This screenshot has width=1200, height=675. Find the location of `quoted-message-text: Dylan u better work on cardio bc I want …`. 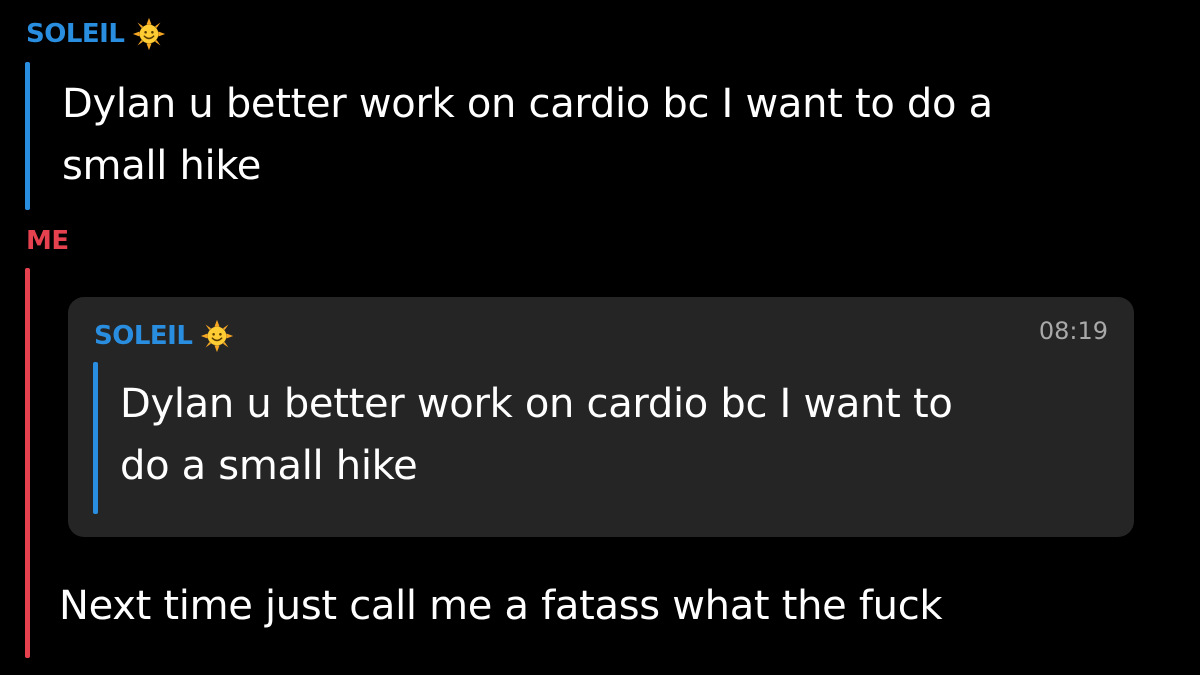

quoted-message-text: Dylan u better work on cardio bc I want … is located at coordinates (536, 435).